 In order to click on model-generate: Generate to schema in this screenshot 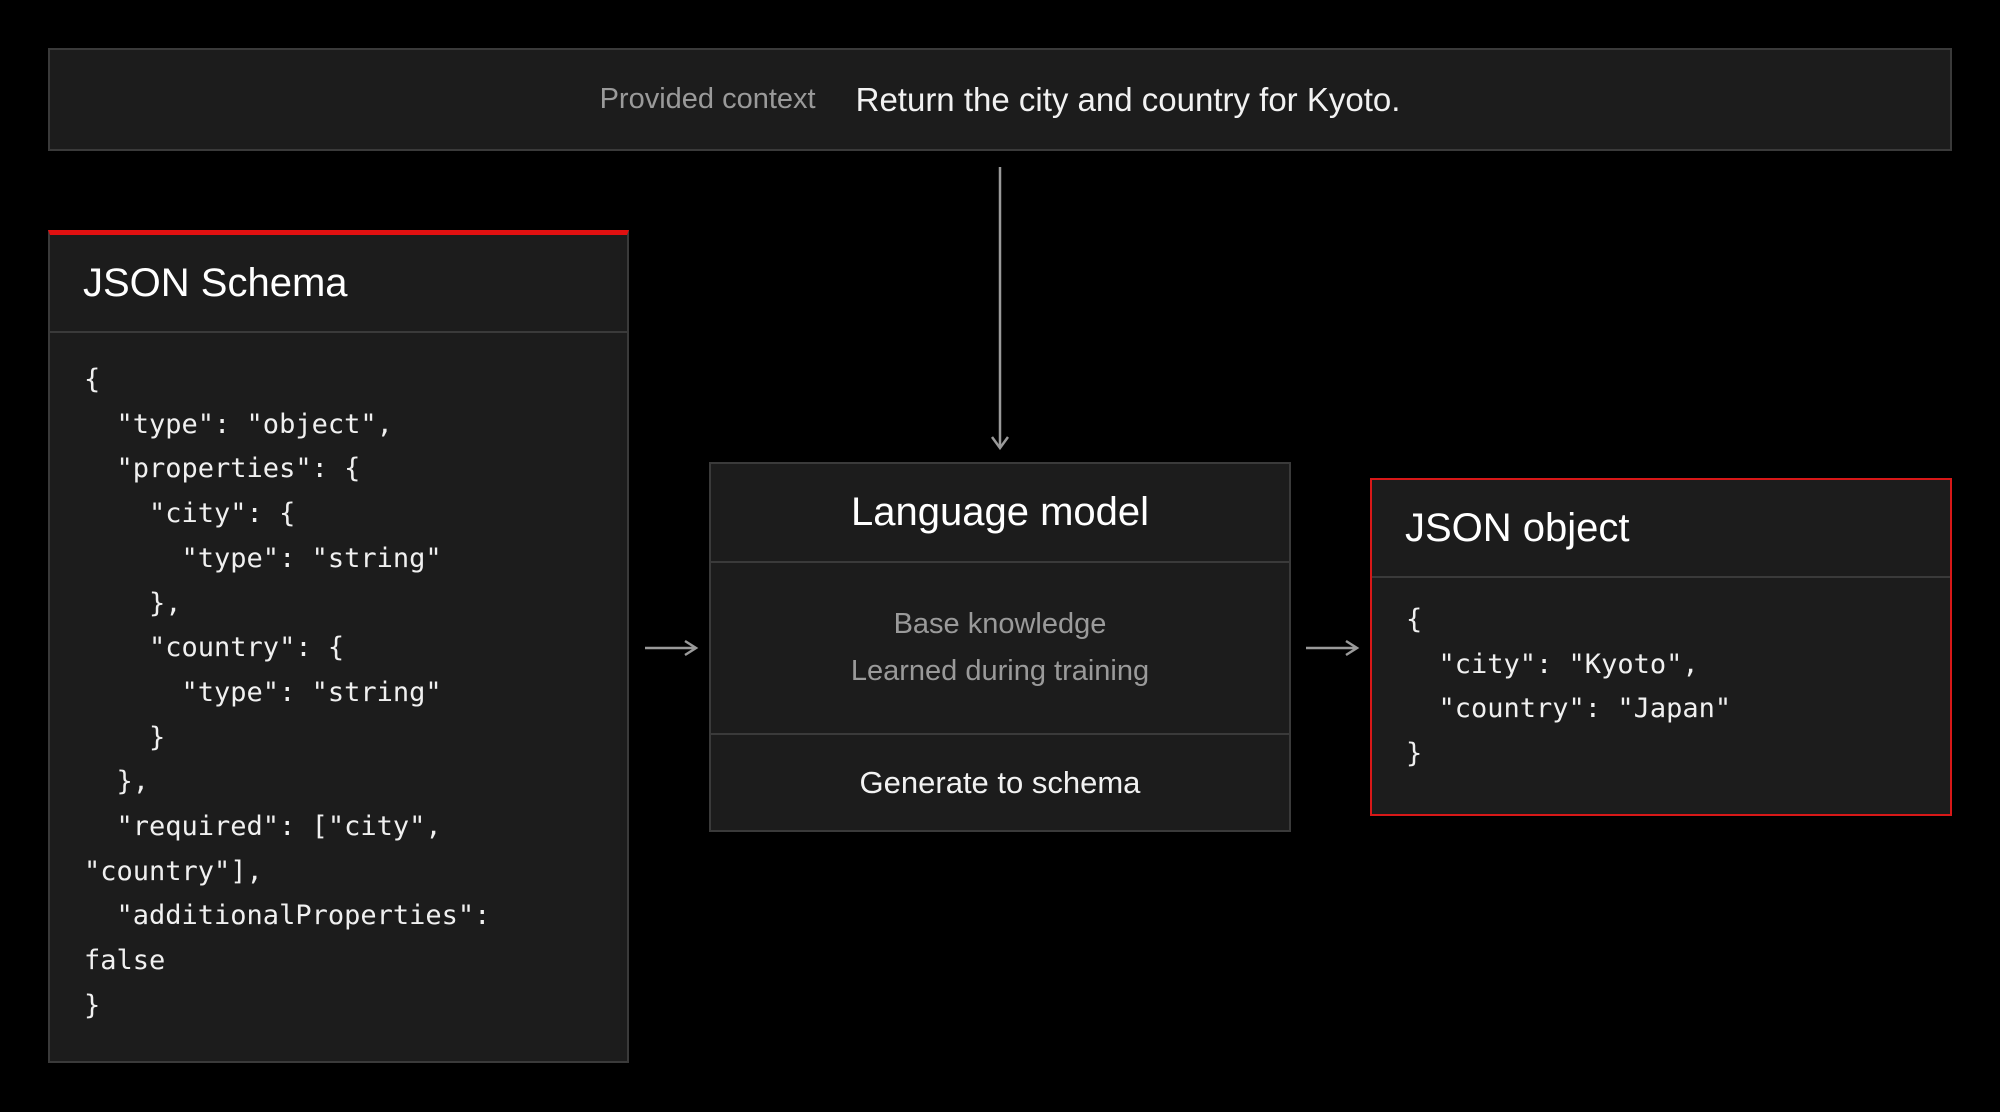, I will do `click(1000, 782)`.